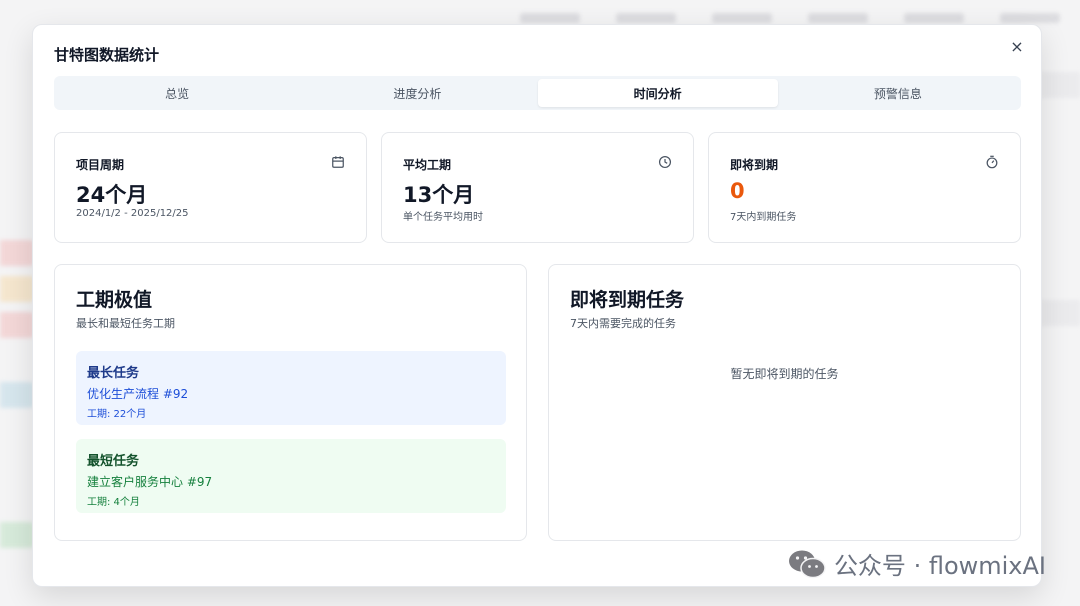  Describe the element at coordinates (113, 502) in the screenshot. I see `task-duration: 工期: 4个月` at that location.